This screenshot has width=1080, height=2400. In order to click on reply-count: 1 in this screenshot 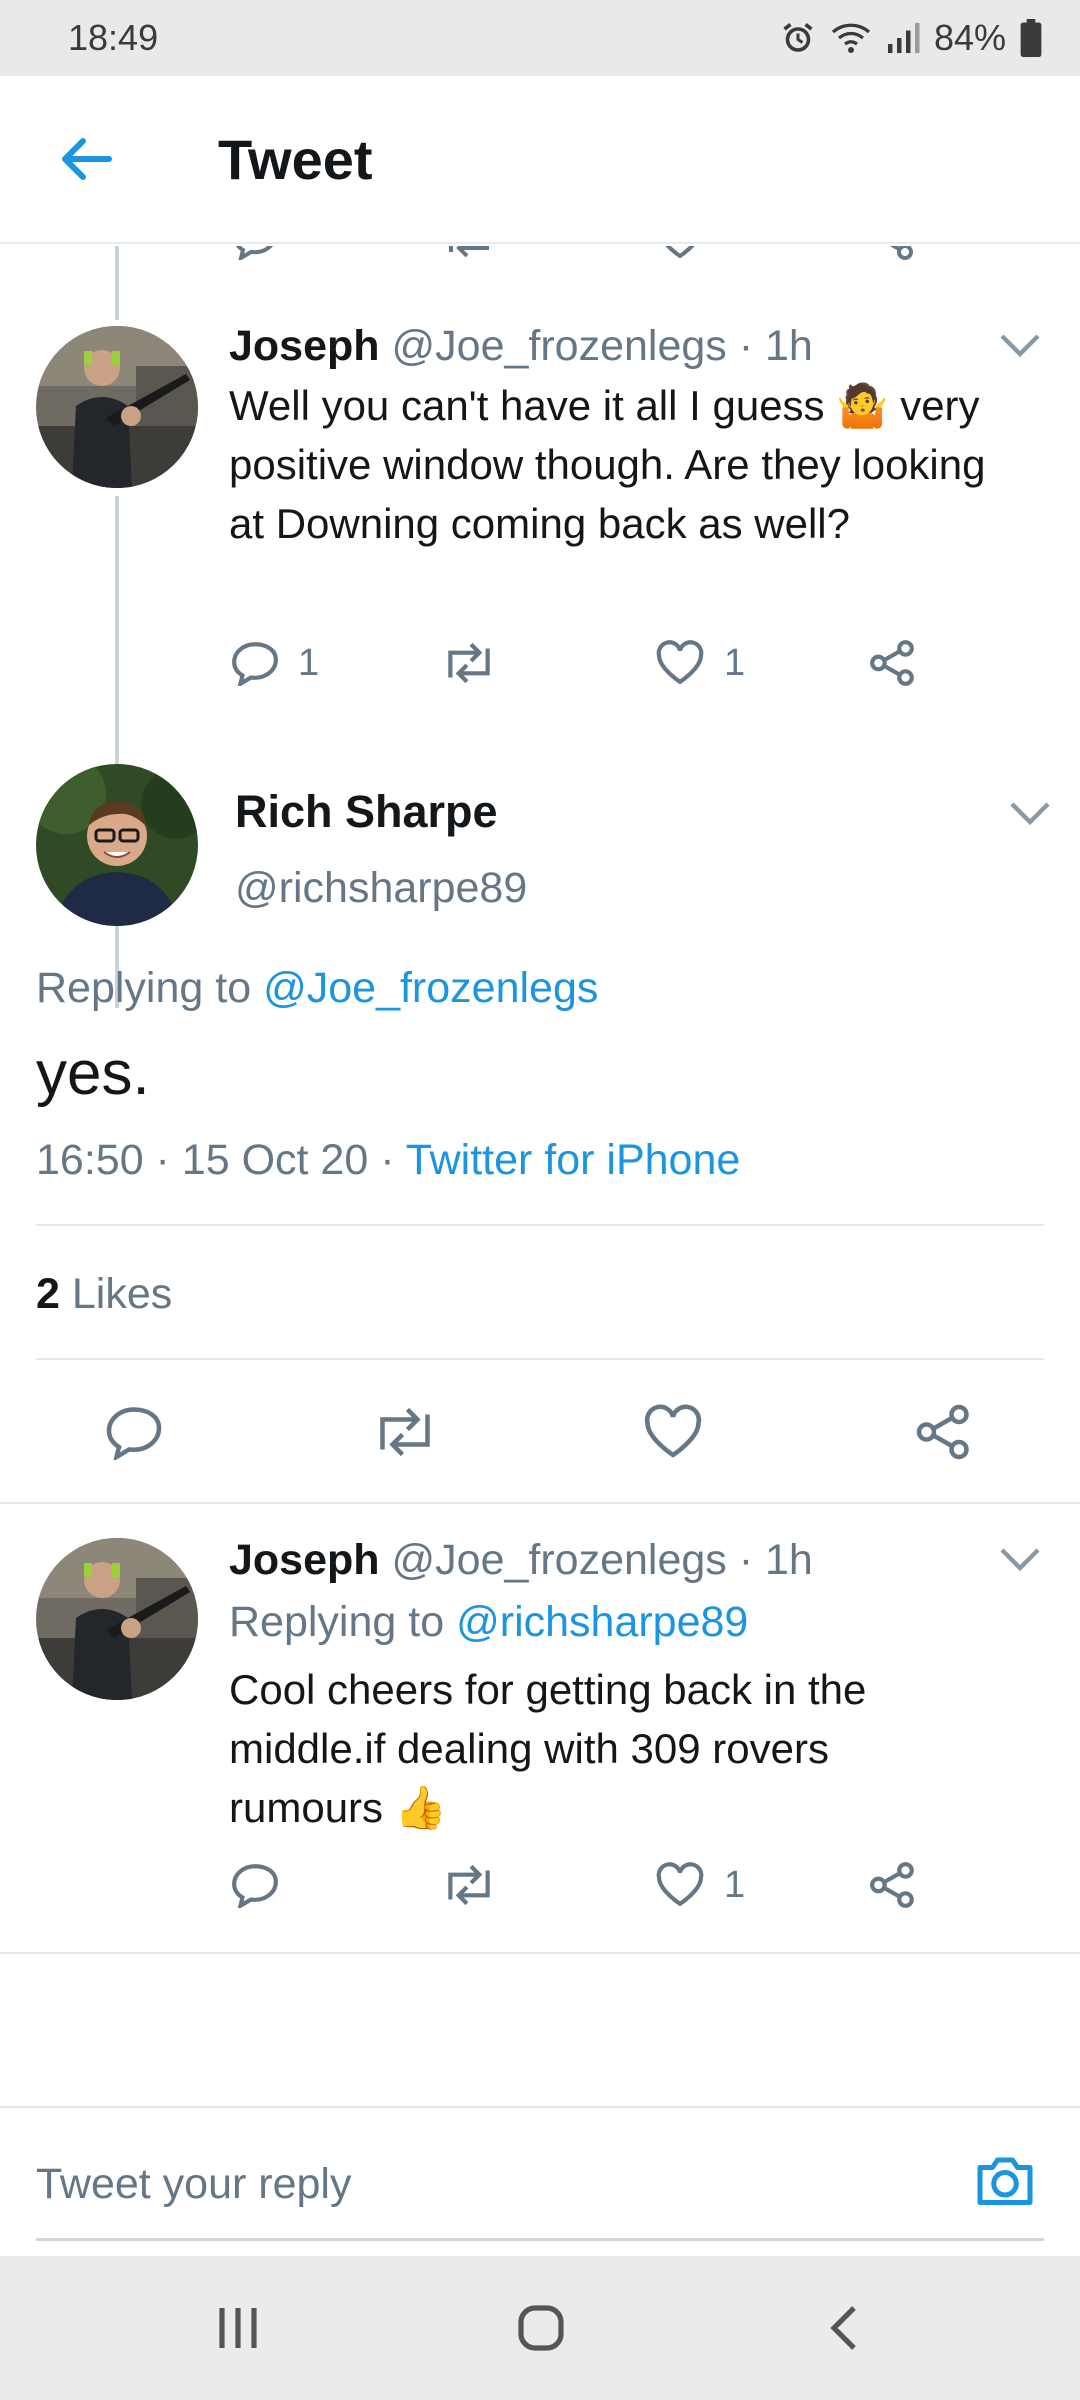, I will do `click(309, 662)`.